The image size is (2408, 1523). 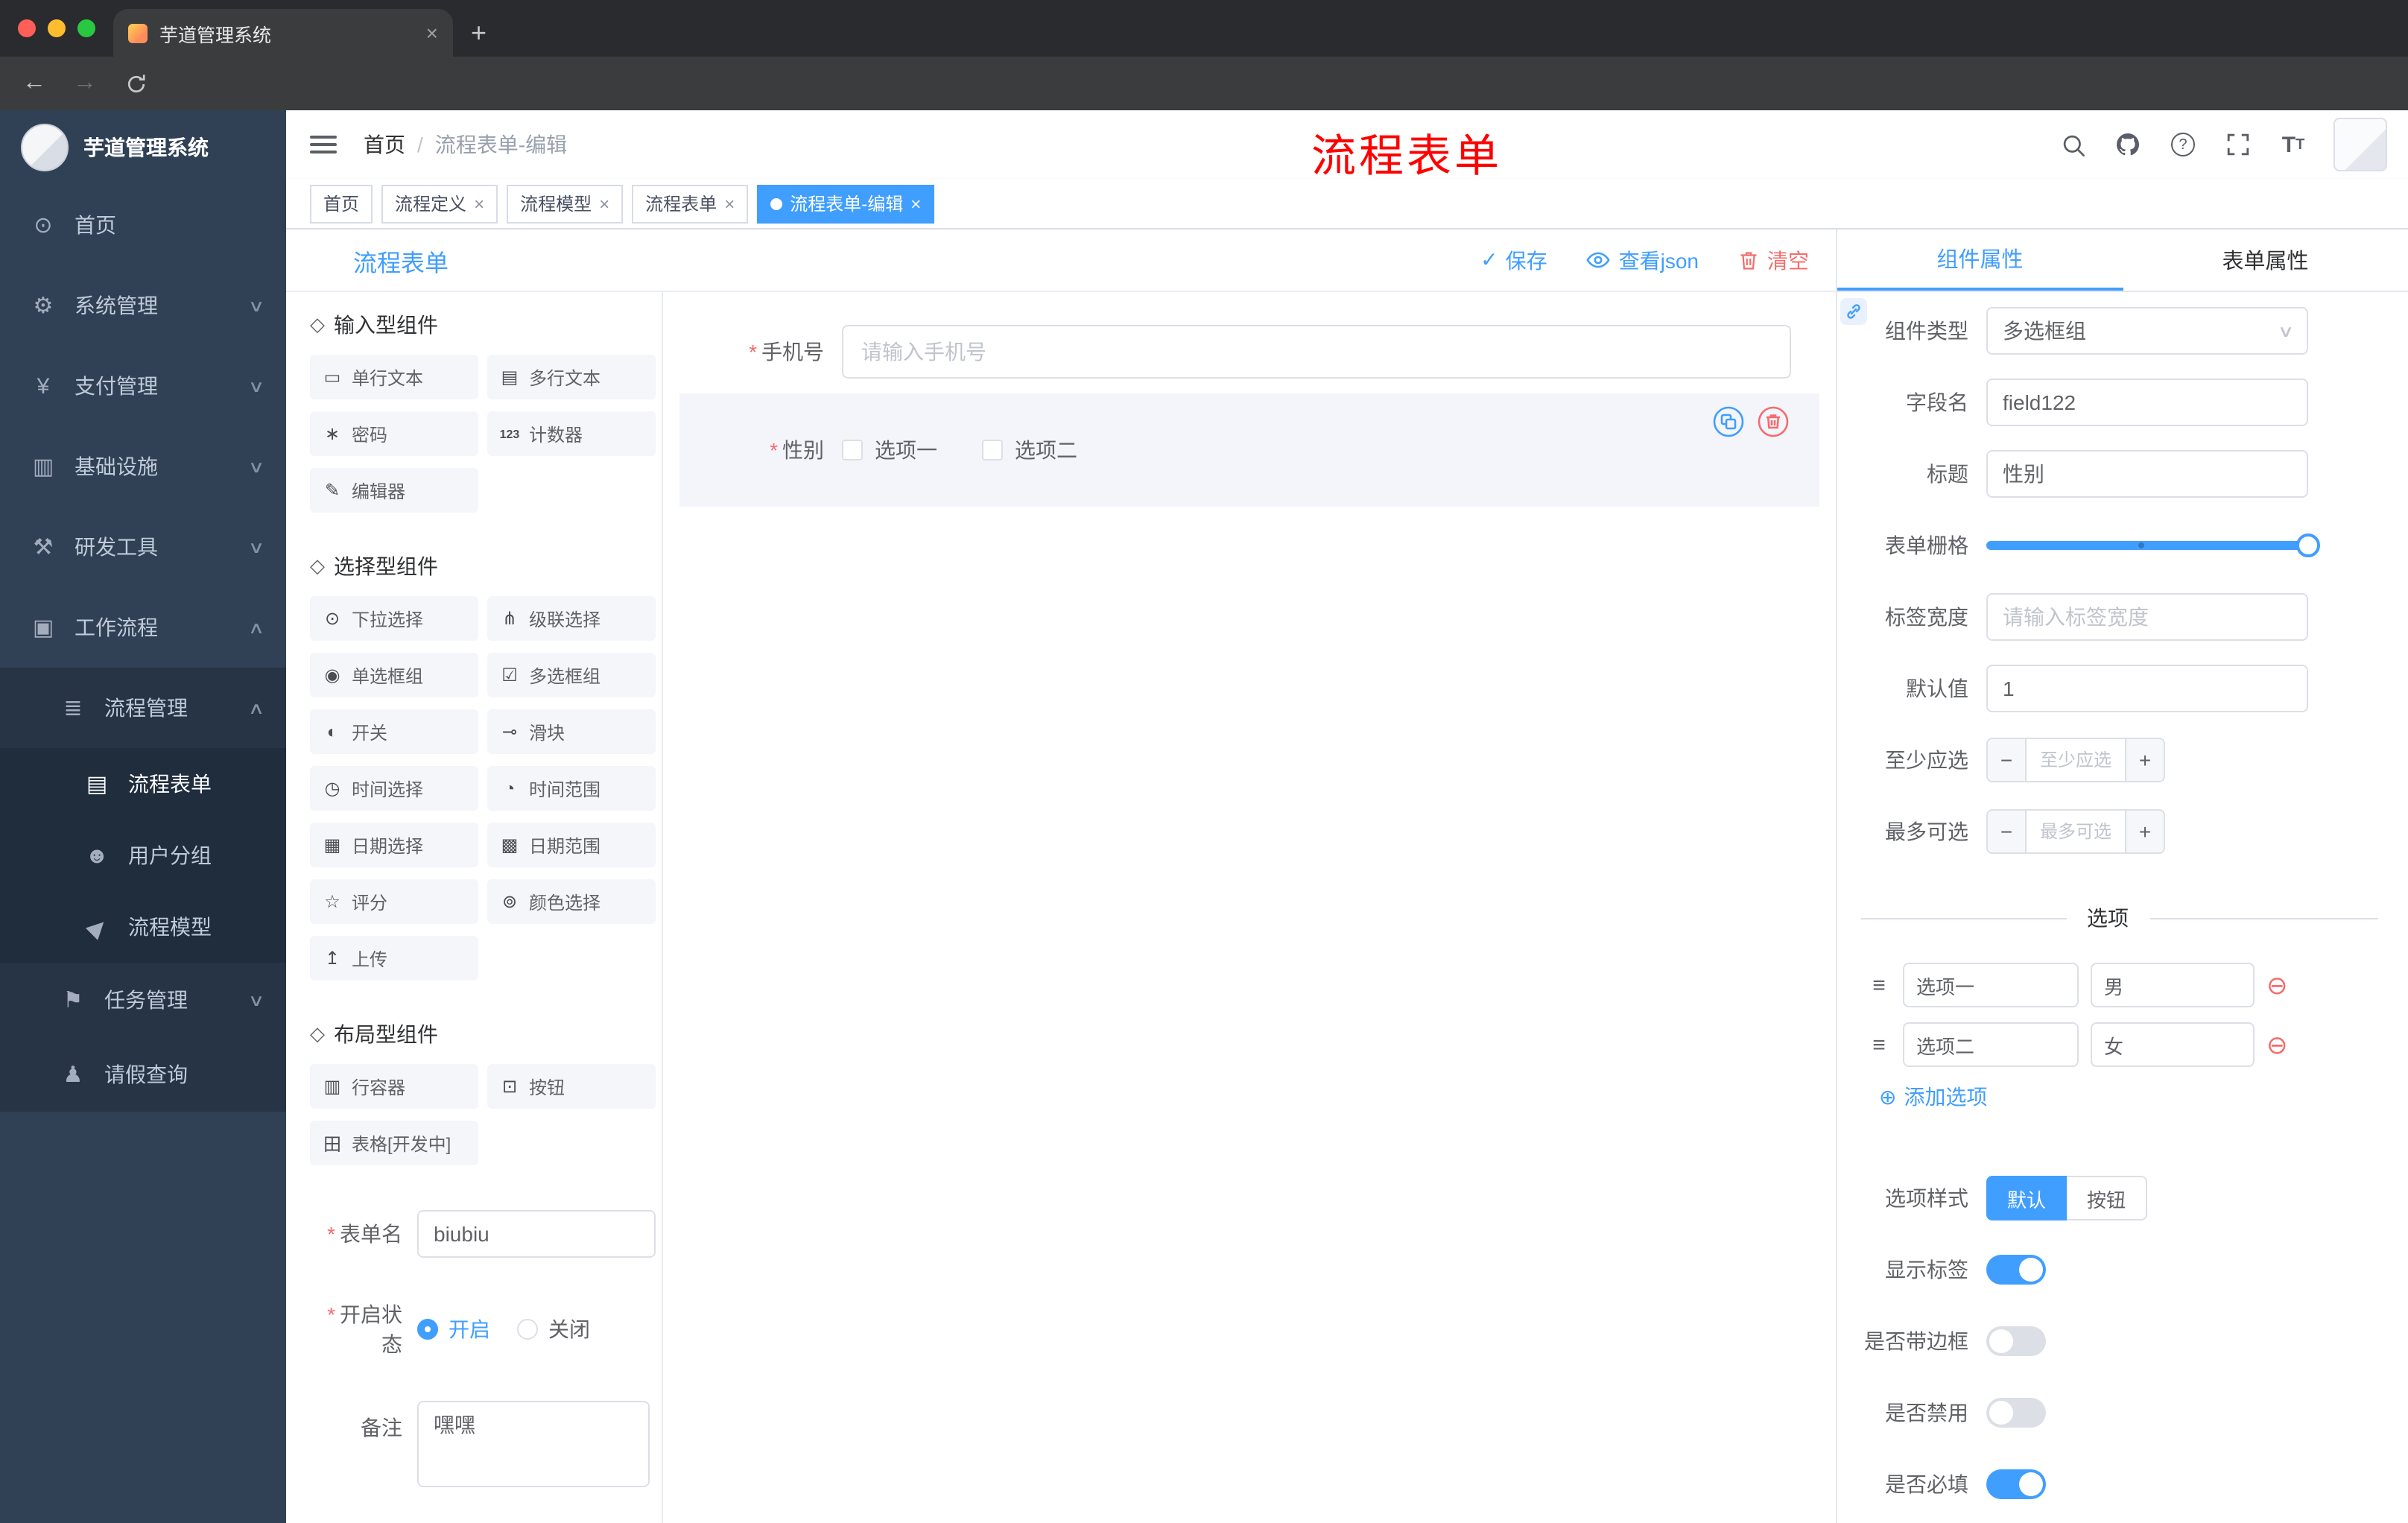 What do you see at coordinates (571, 618) in the screenshot?
I see `component-cascader: ⋔ 级联选择` at bounding box center [571, 618].